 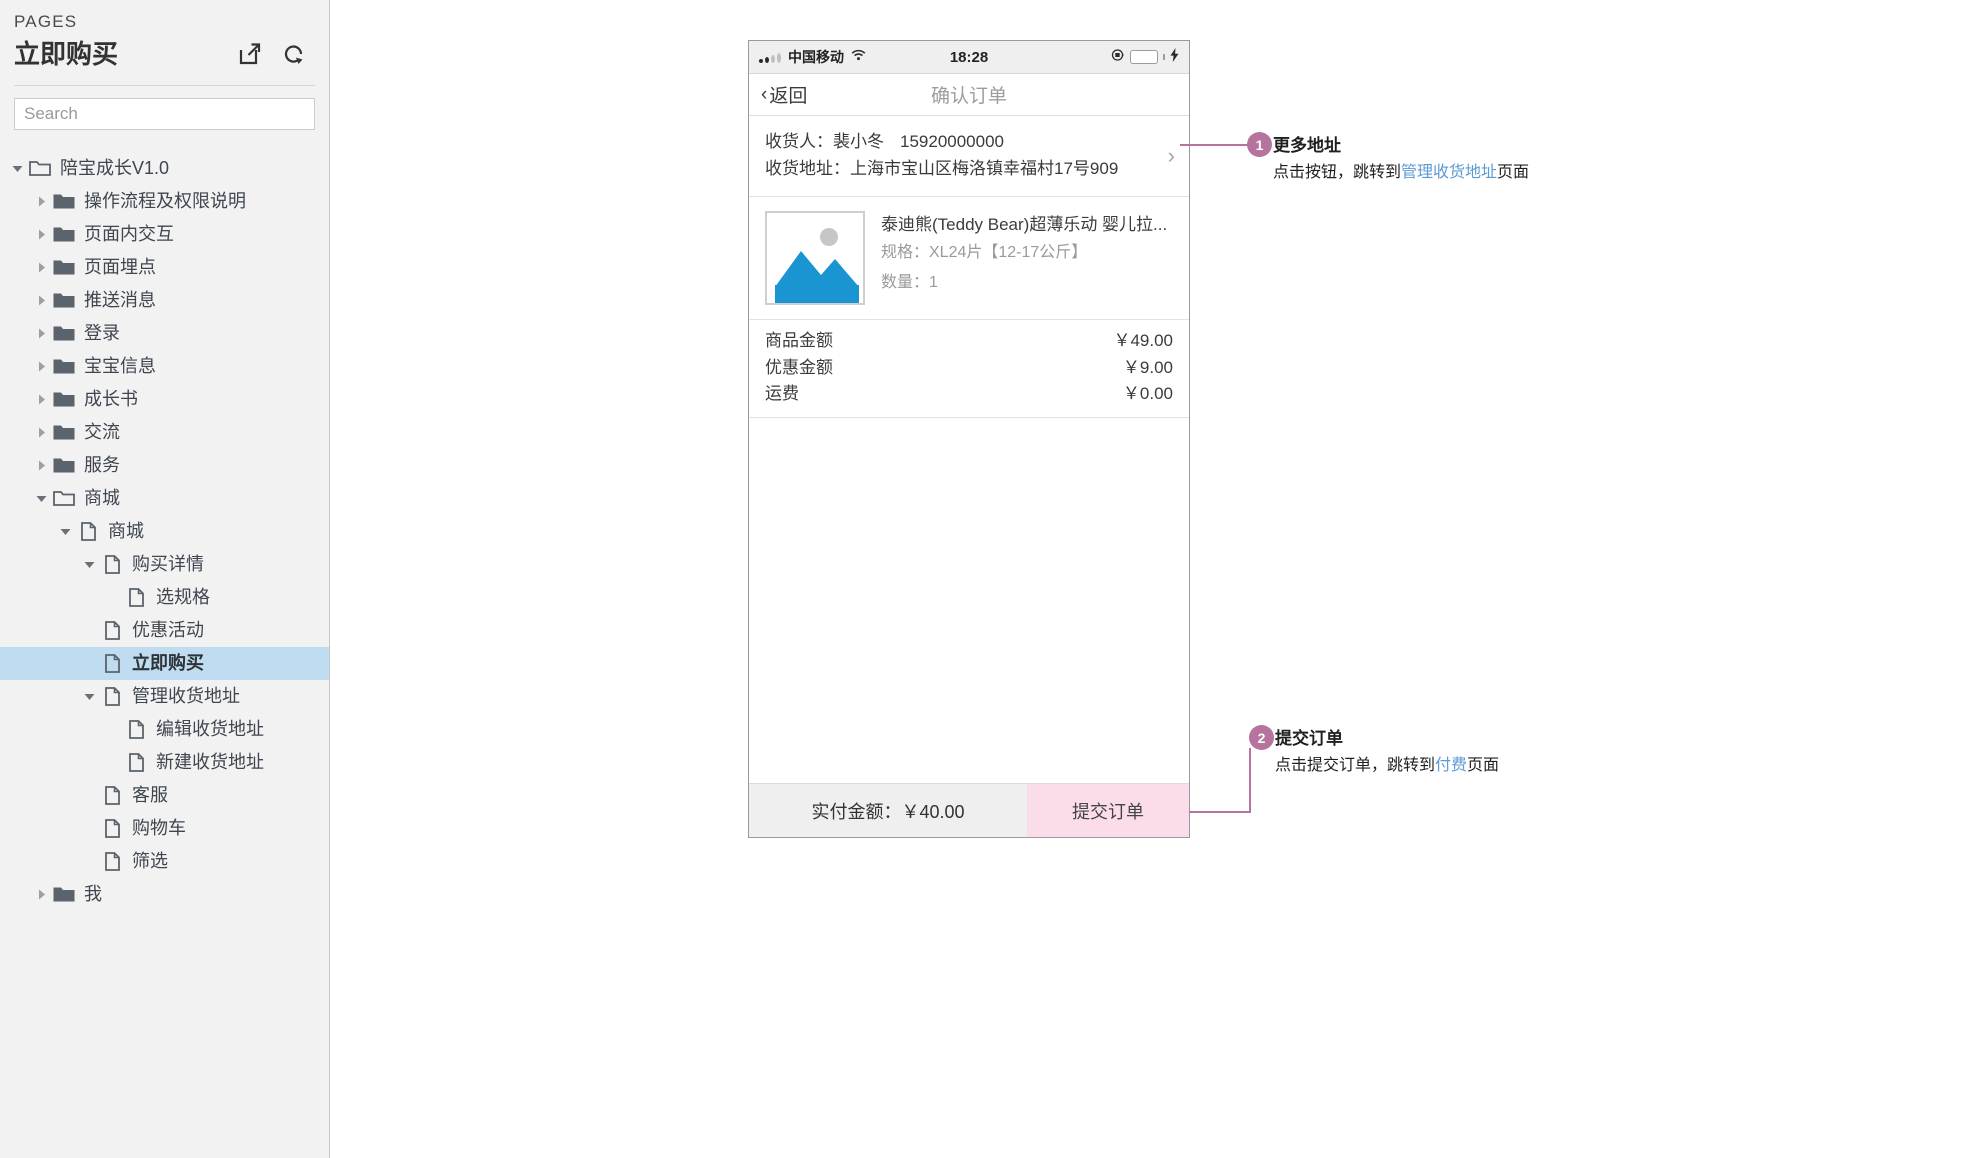 What do you see at coordinates (969, 141) in the screenshot?
I see `recipient-line: 收货人：裴小冬 15920000000` at bounding box center [969, 141].